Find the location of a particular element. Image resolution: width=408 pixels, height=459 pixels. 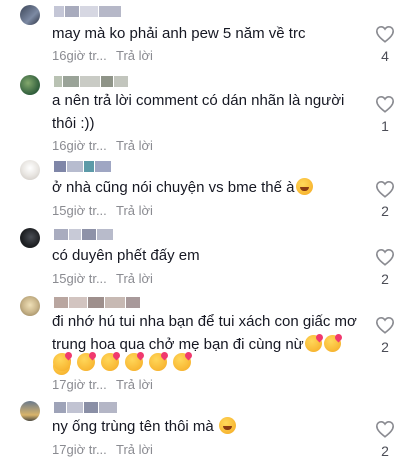

comment-text: có duyên phết đấy em is located at coordinates (126, 255).